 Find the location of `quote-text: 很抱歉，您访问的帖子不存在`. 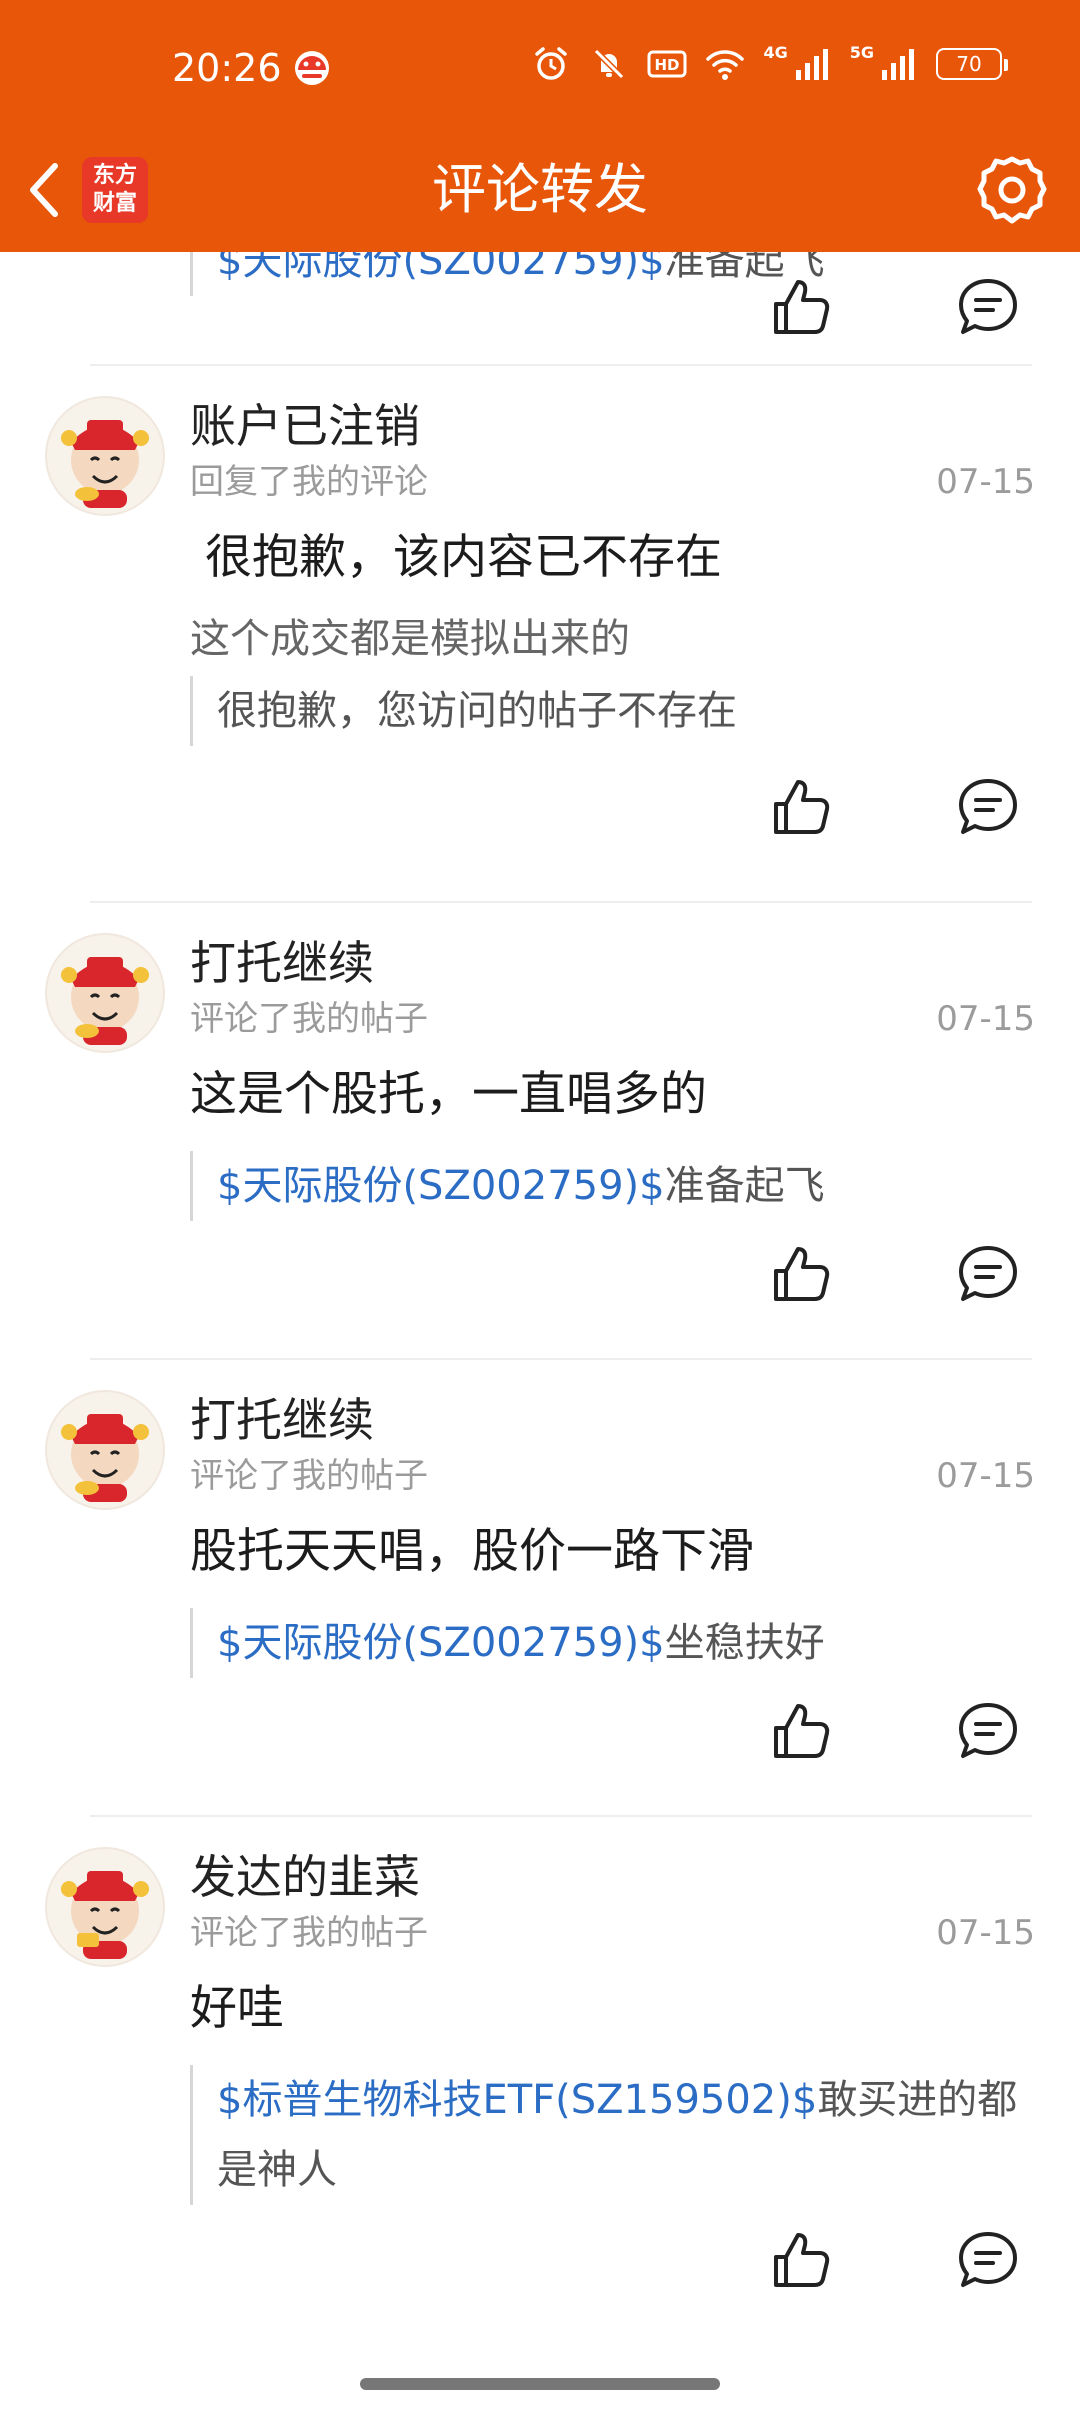

quote-text: 很抱歉，您访问的帖子不存在 is located at coordinates (477, 711).